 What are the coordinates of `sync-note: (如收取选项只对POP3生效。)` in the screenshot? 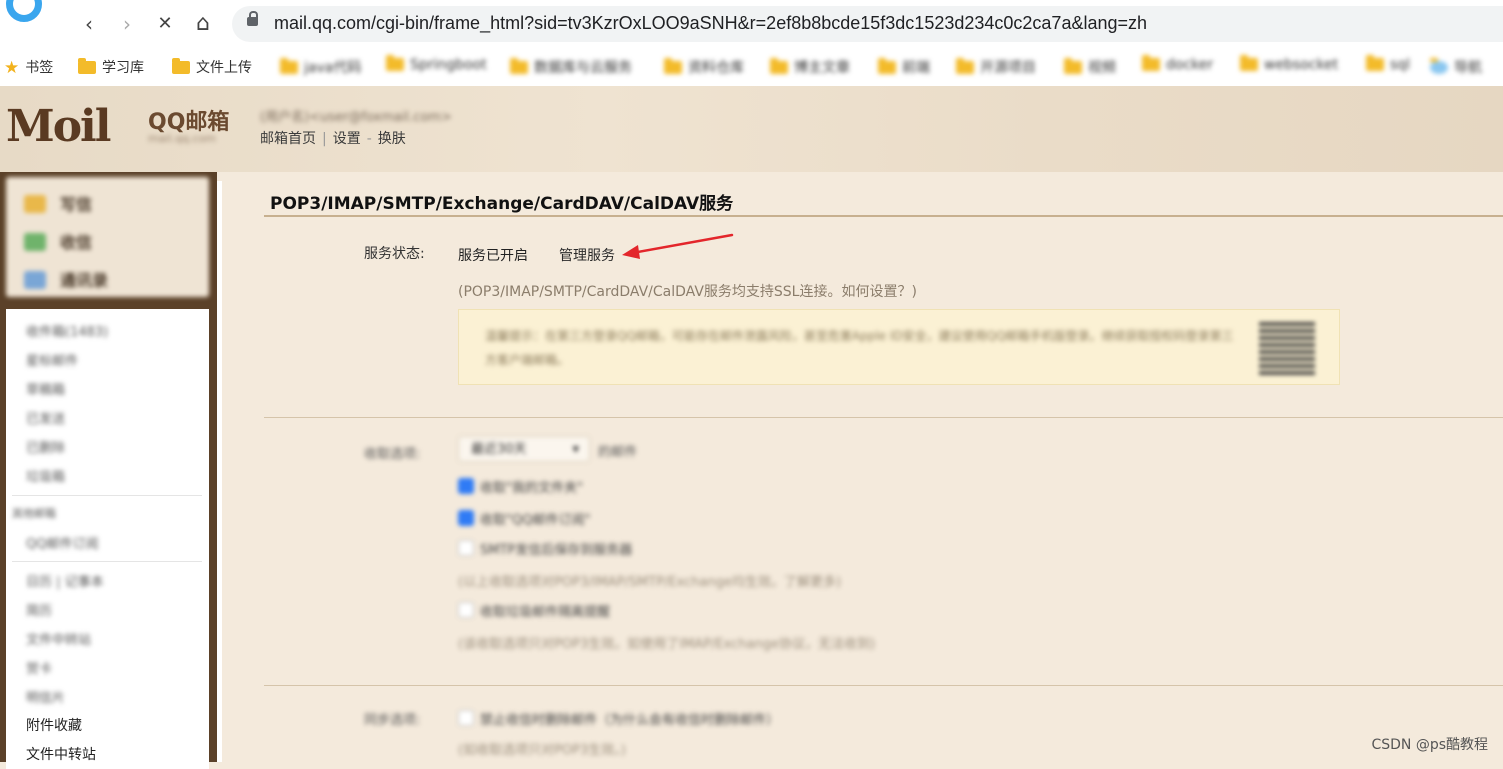 It's located at (542, 750).